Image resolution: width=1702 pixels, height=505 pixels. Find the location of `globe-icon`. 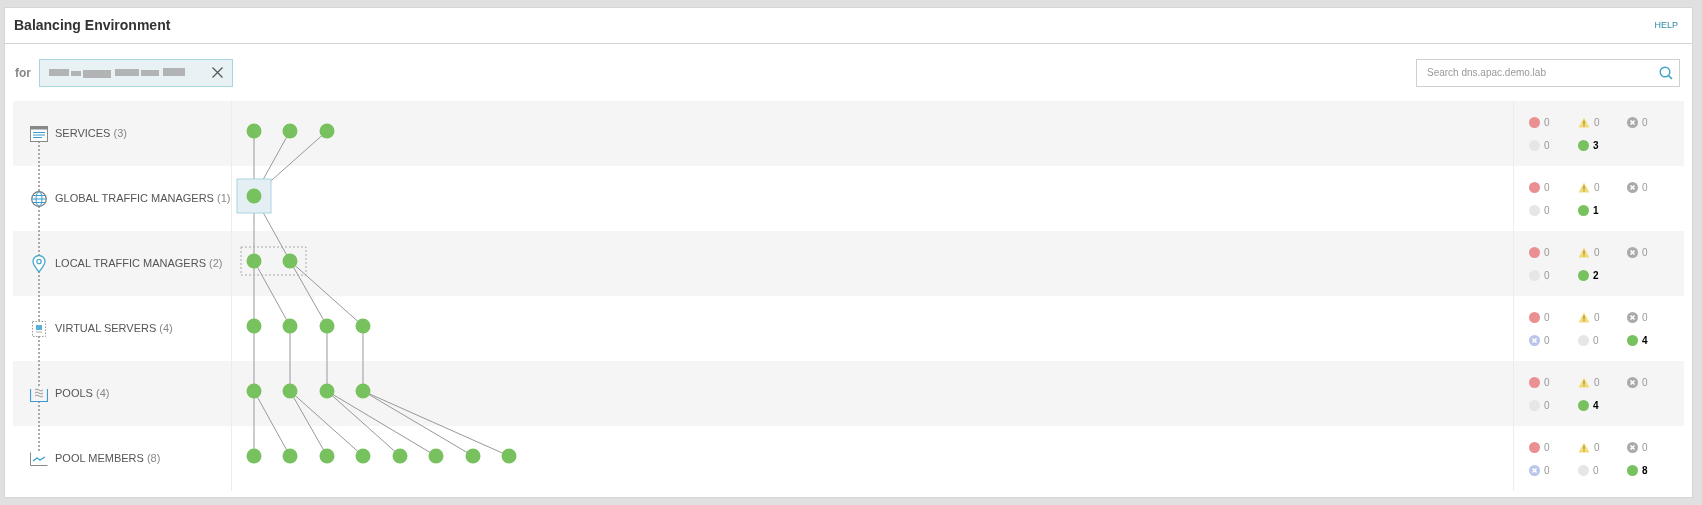

globe-icon is located at coordinates (39, 198).